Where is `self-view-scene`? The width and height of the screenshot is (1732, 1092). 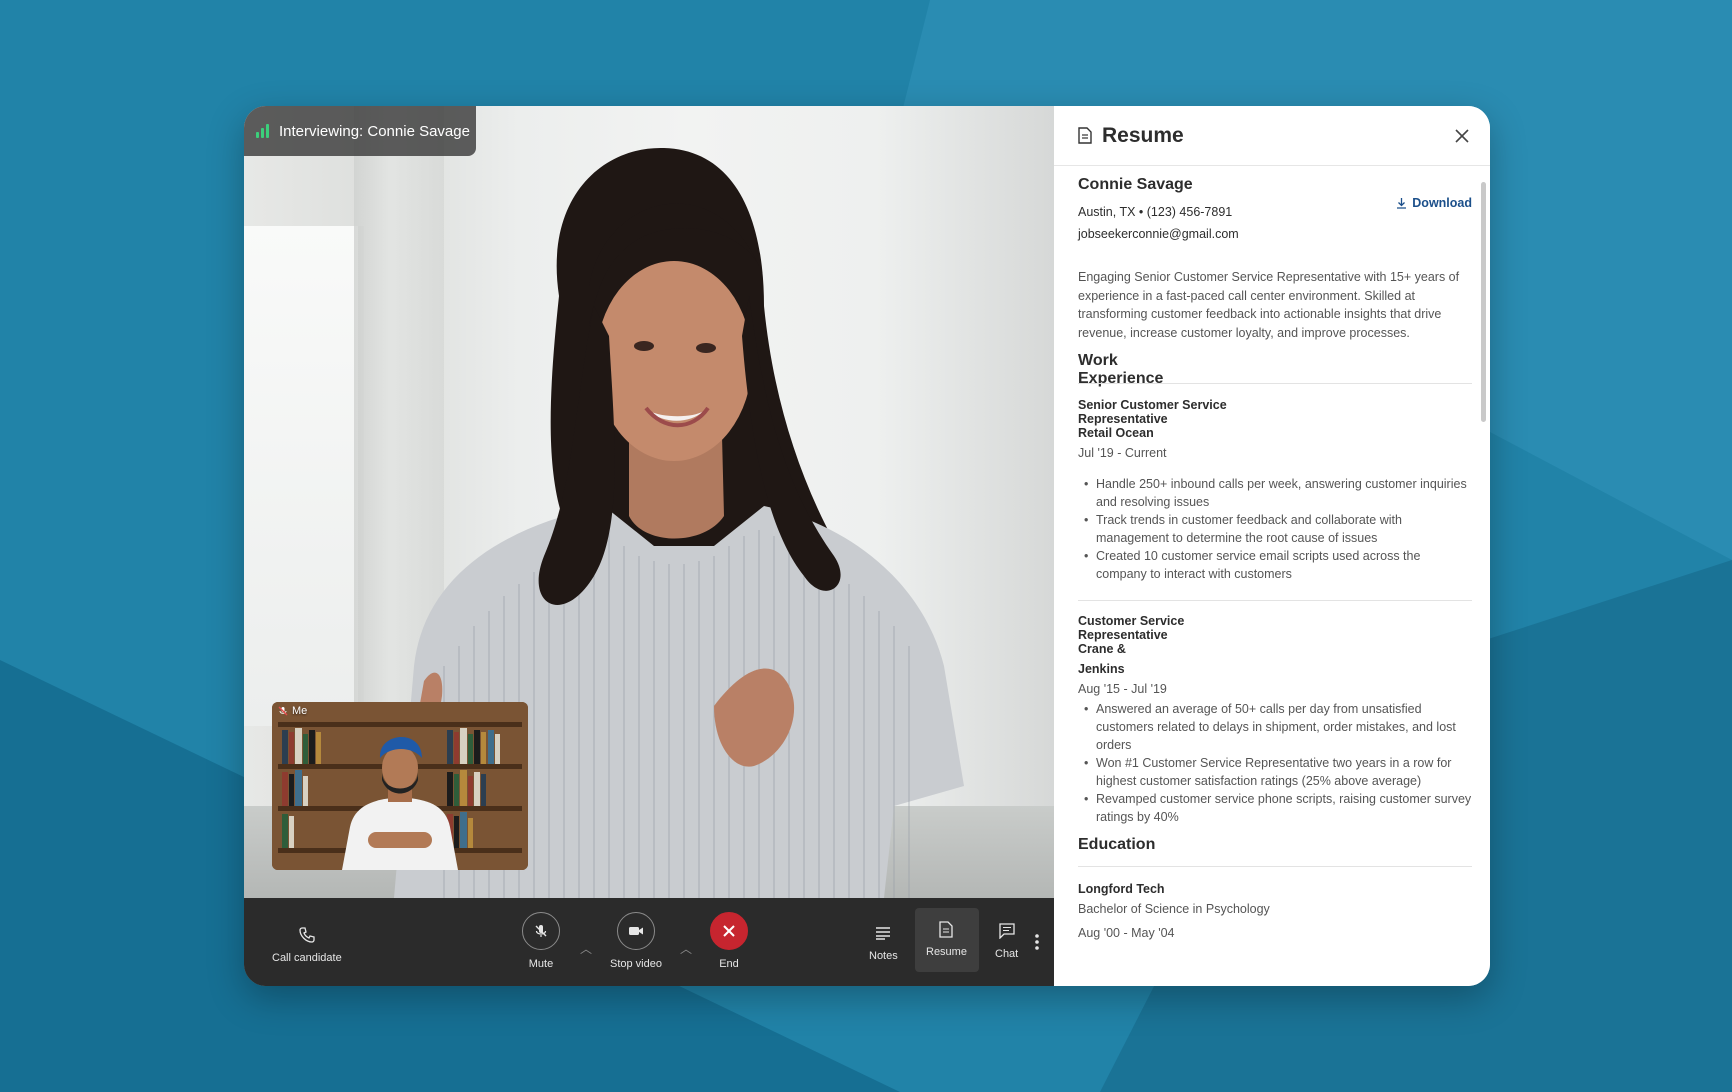
self-view-scene is located at coordinates (400, 786).